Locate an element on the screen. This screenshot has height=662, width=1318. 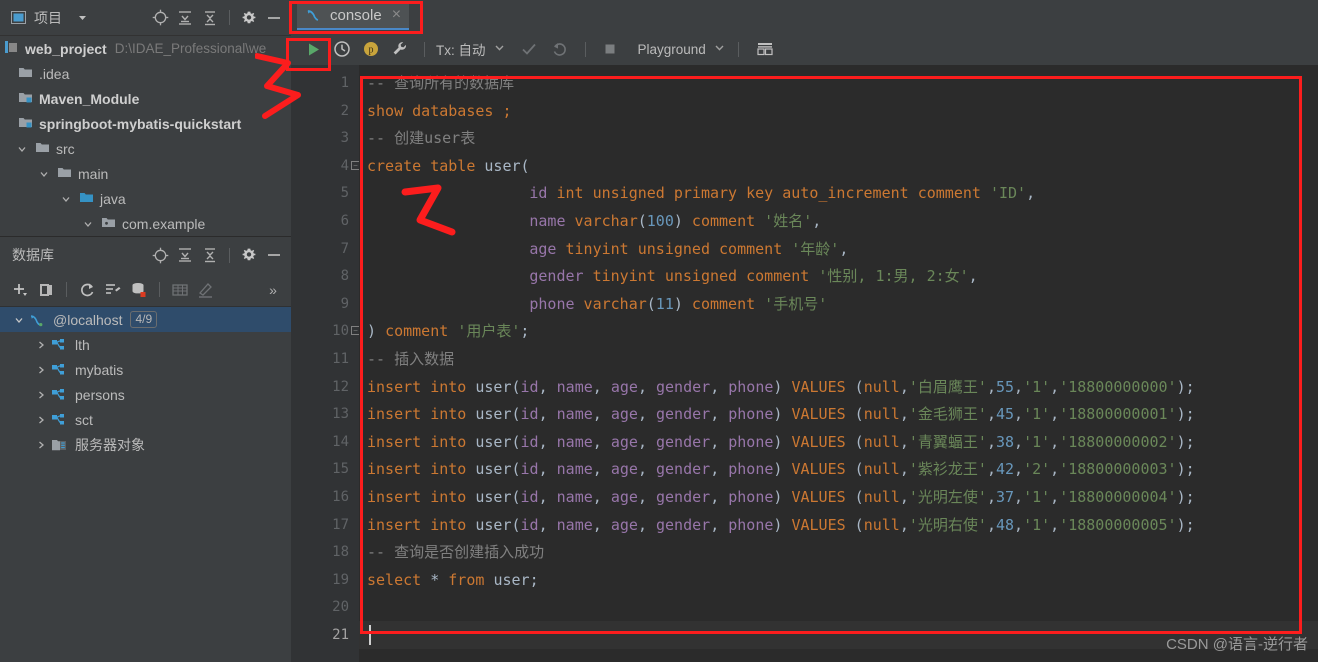
code-line: -- 查询所有的数据库 is located at coordinates (440, 83).